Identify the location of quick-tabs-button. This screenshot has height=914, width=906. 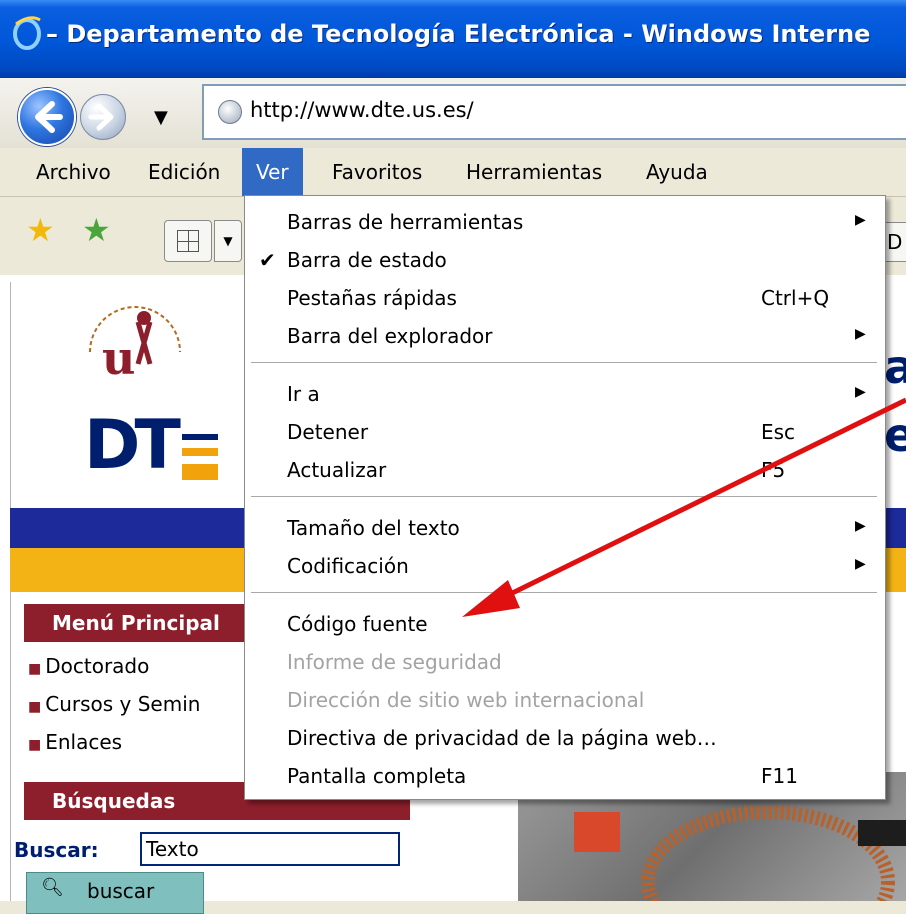
(188, 241).